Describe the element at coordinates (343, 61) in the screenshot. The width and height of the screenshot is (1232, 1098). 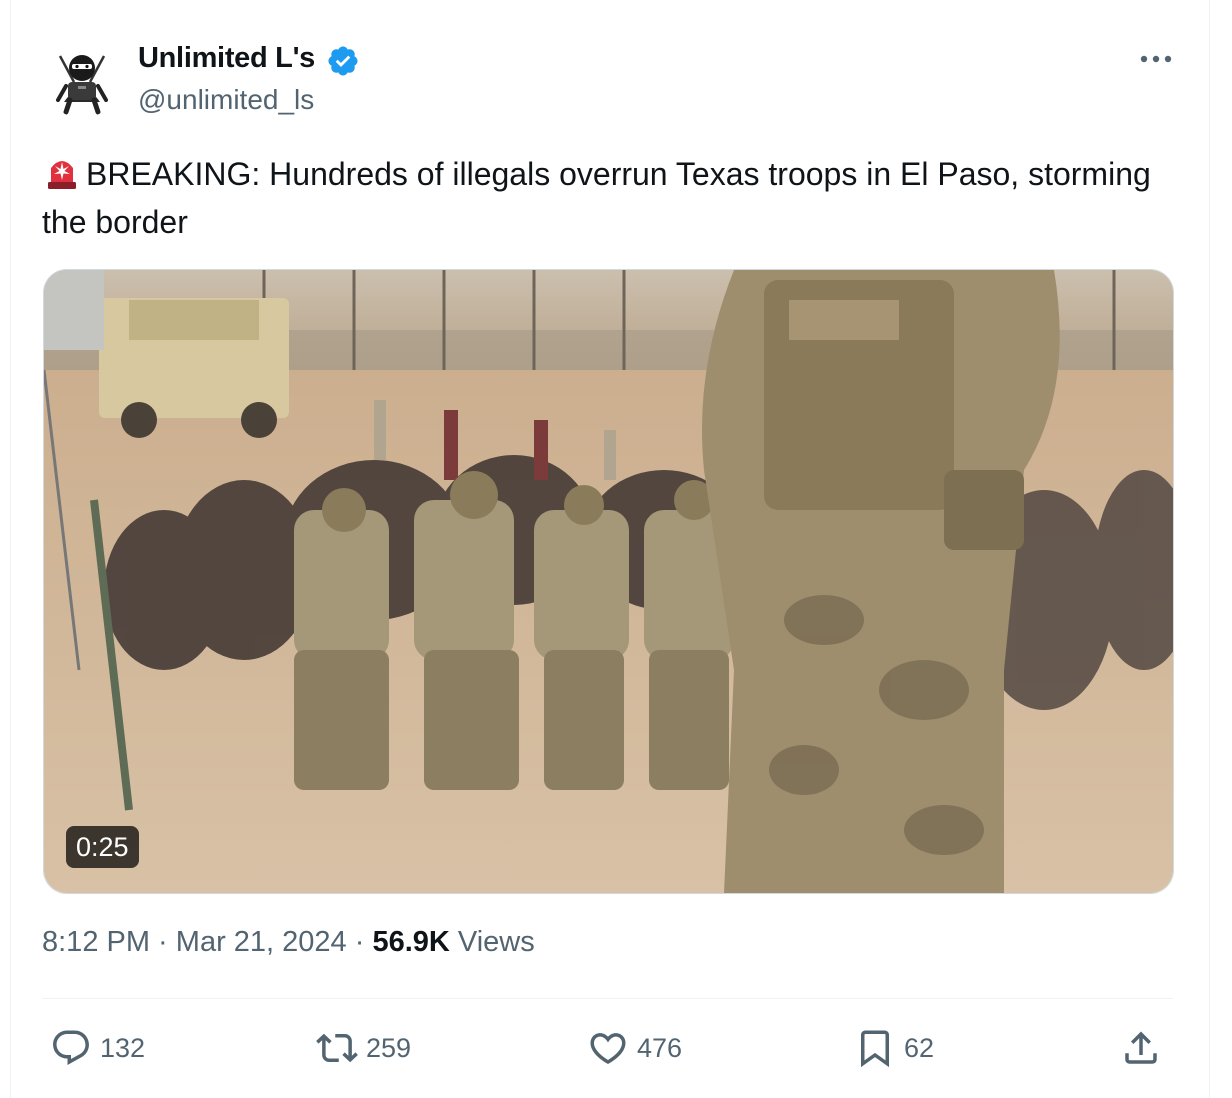
I see `verified-badge-icon` at that location.